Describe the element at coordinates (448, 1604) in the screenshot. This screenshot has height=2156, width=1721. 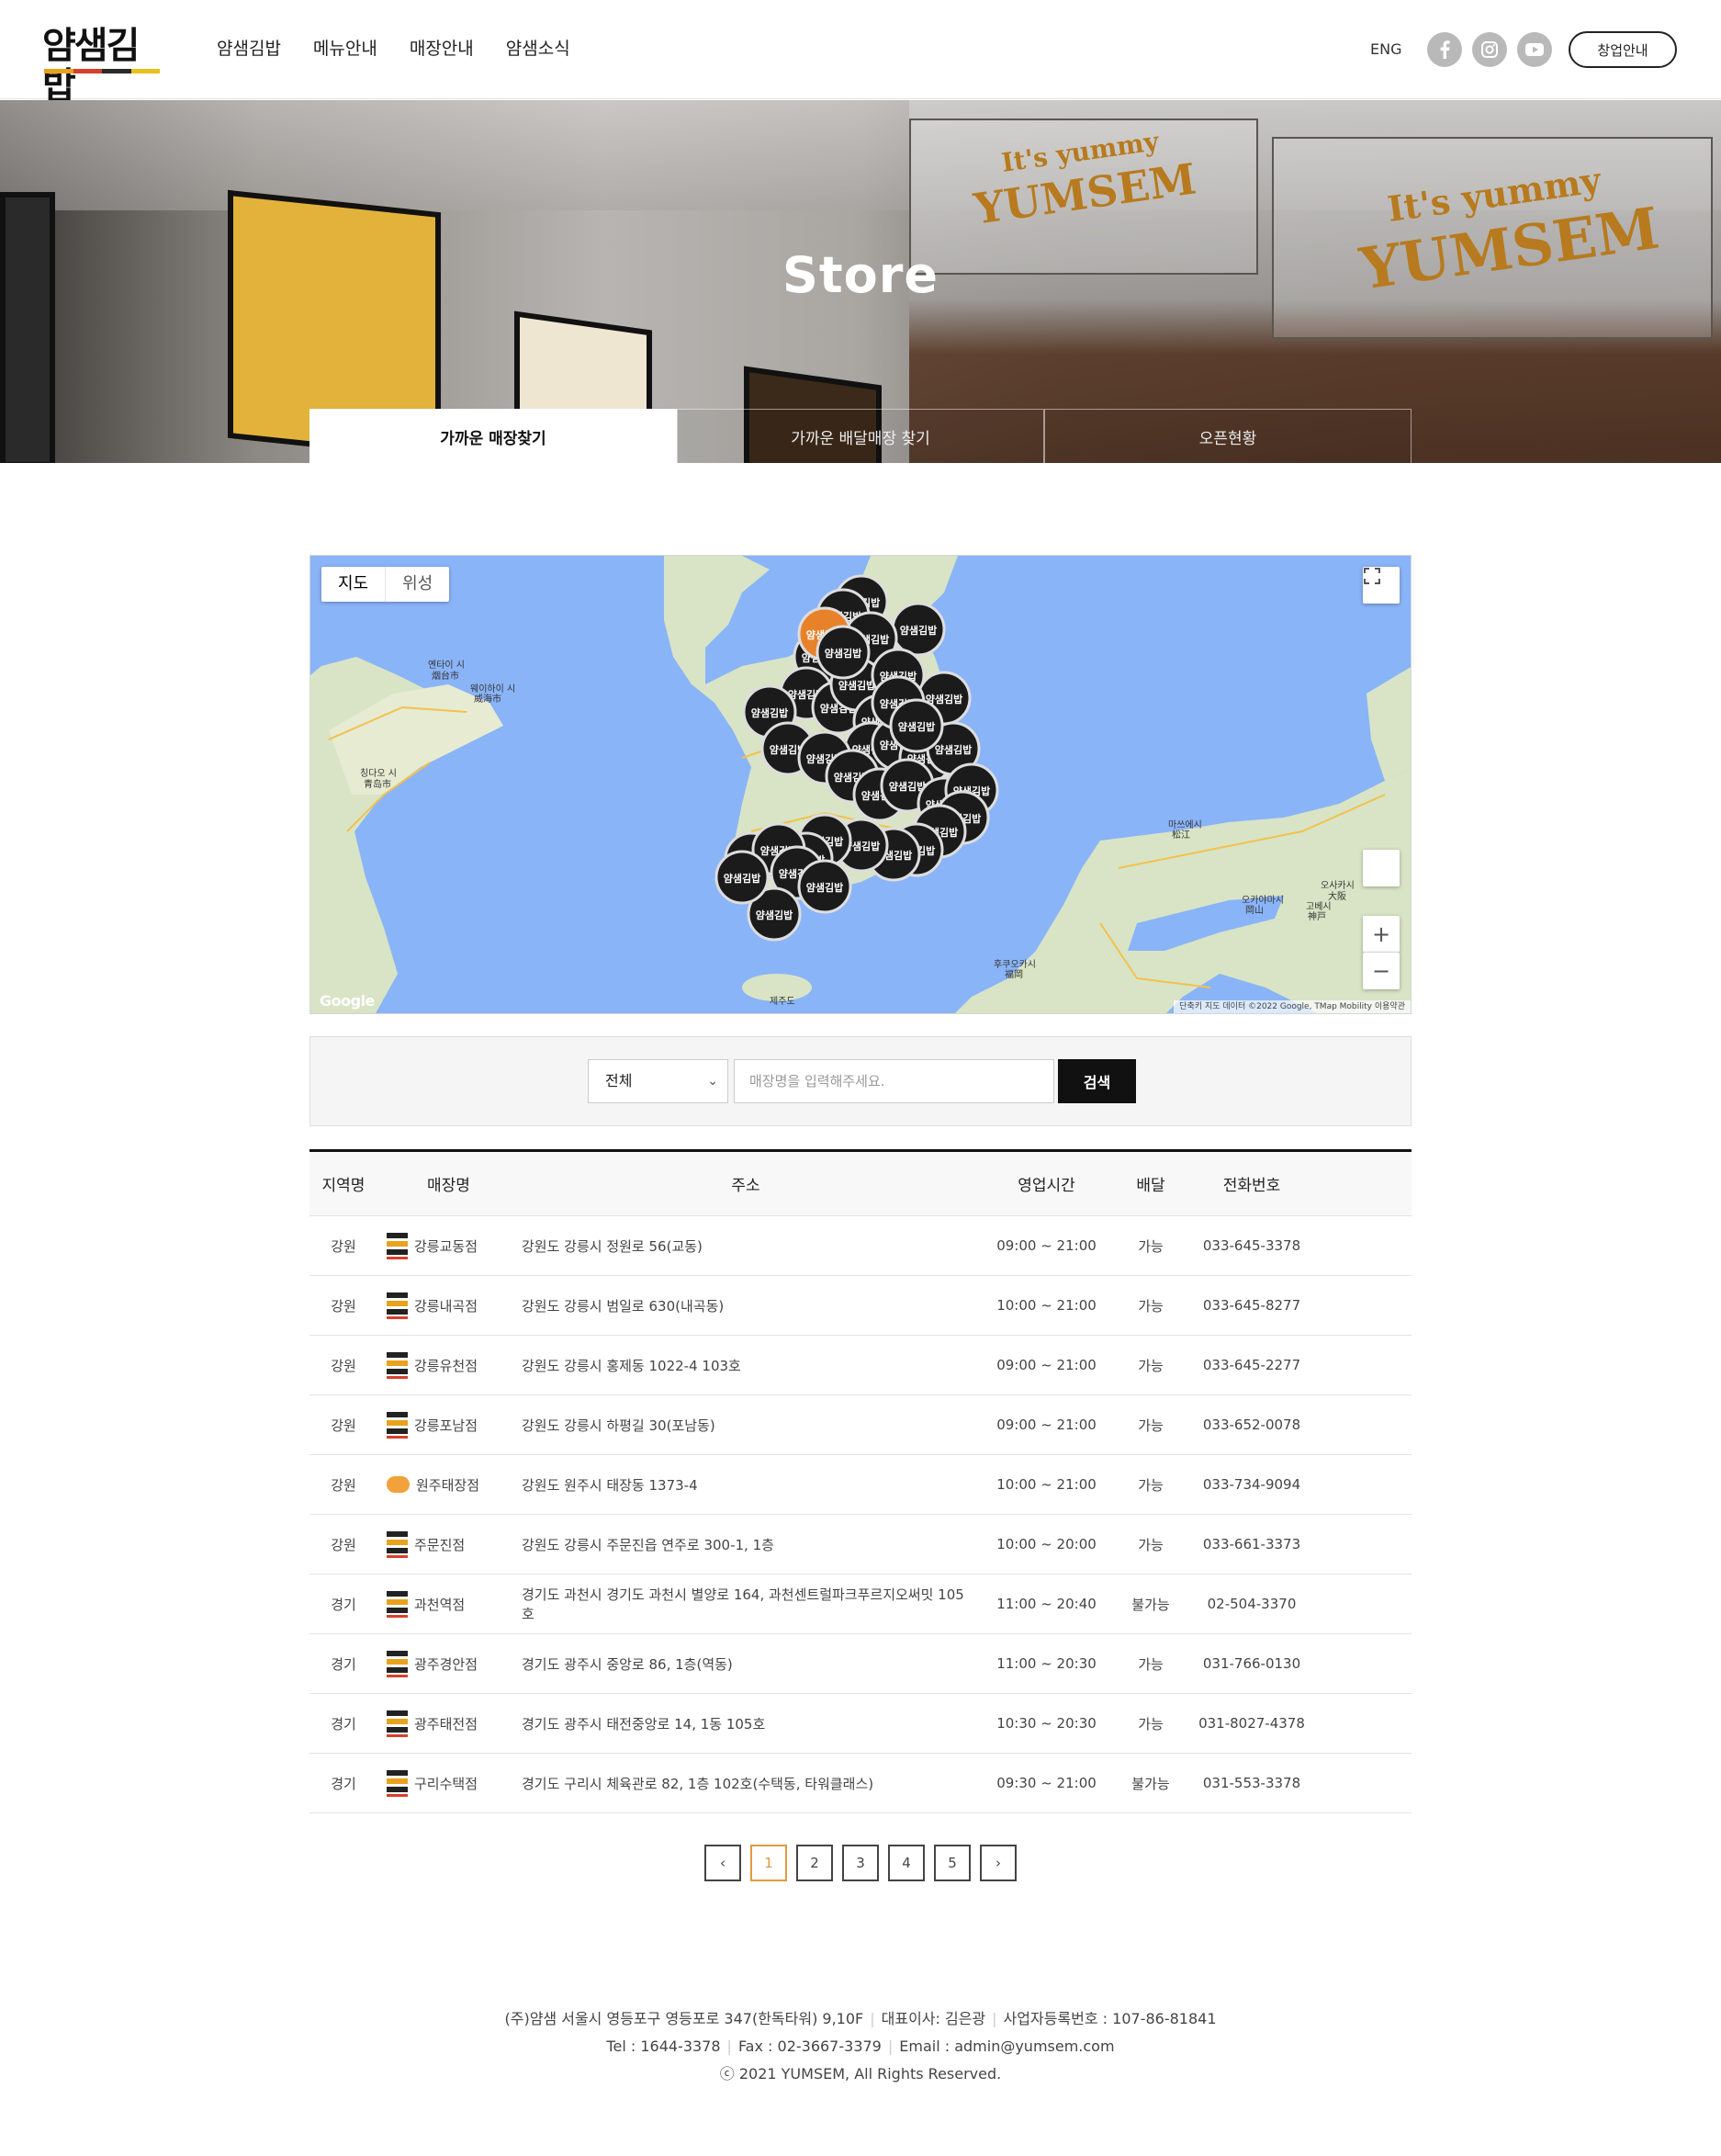
I see `cell-store-name: 과천역점` at that location.